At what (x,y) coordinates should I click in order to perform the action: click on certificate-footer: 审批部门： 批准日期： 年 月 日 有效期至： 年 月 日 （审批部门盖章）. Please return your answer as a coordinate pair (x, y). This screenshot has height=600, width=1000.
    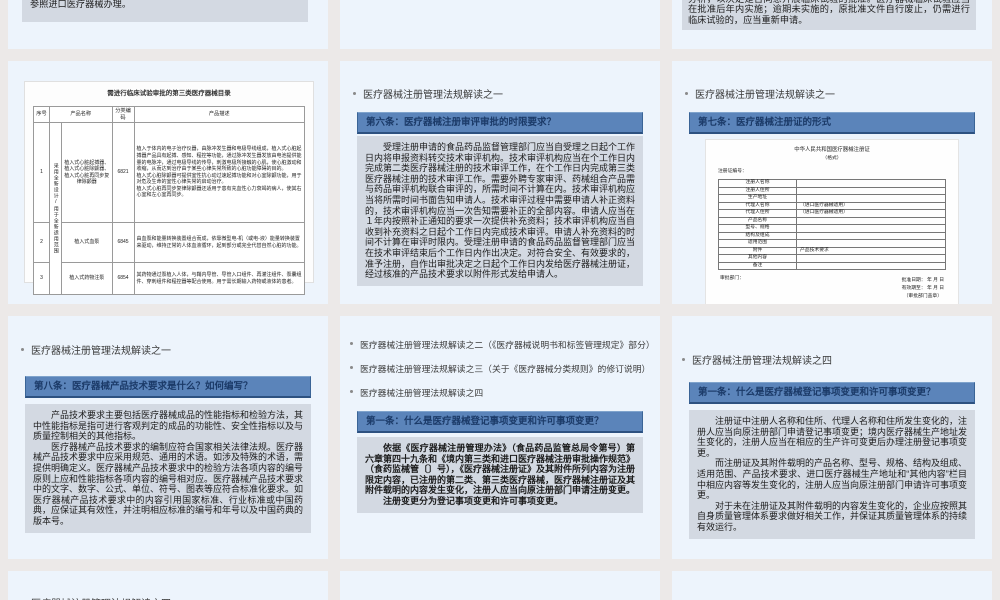
    Looking at the image, I should click on (832, 288).